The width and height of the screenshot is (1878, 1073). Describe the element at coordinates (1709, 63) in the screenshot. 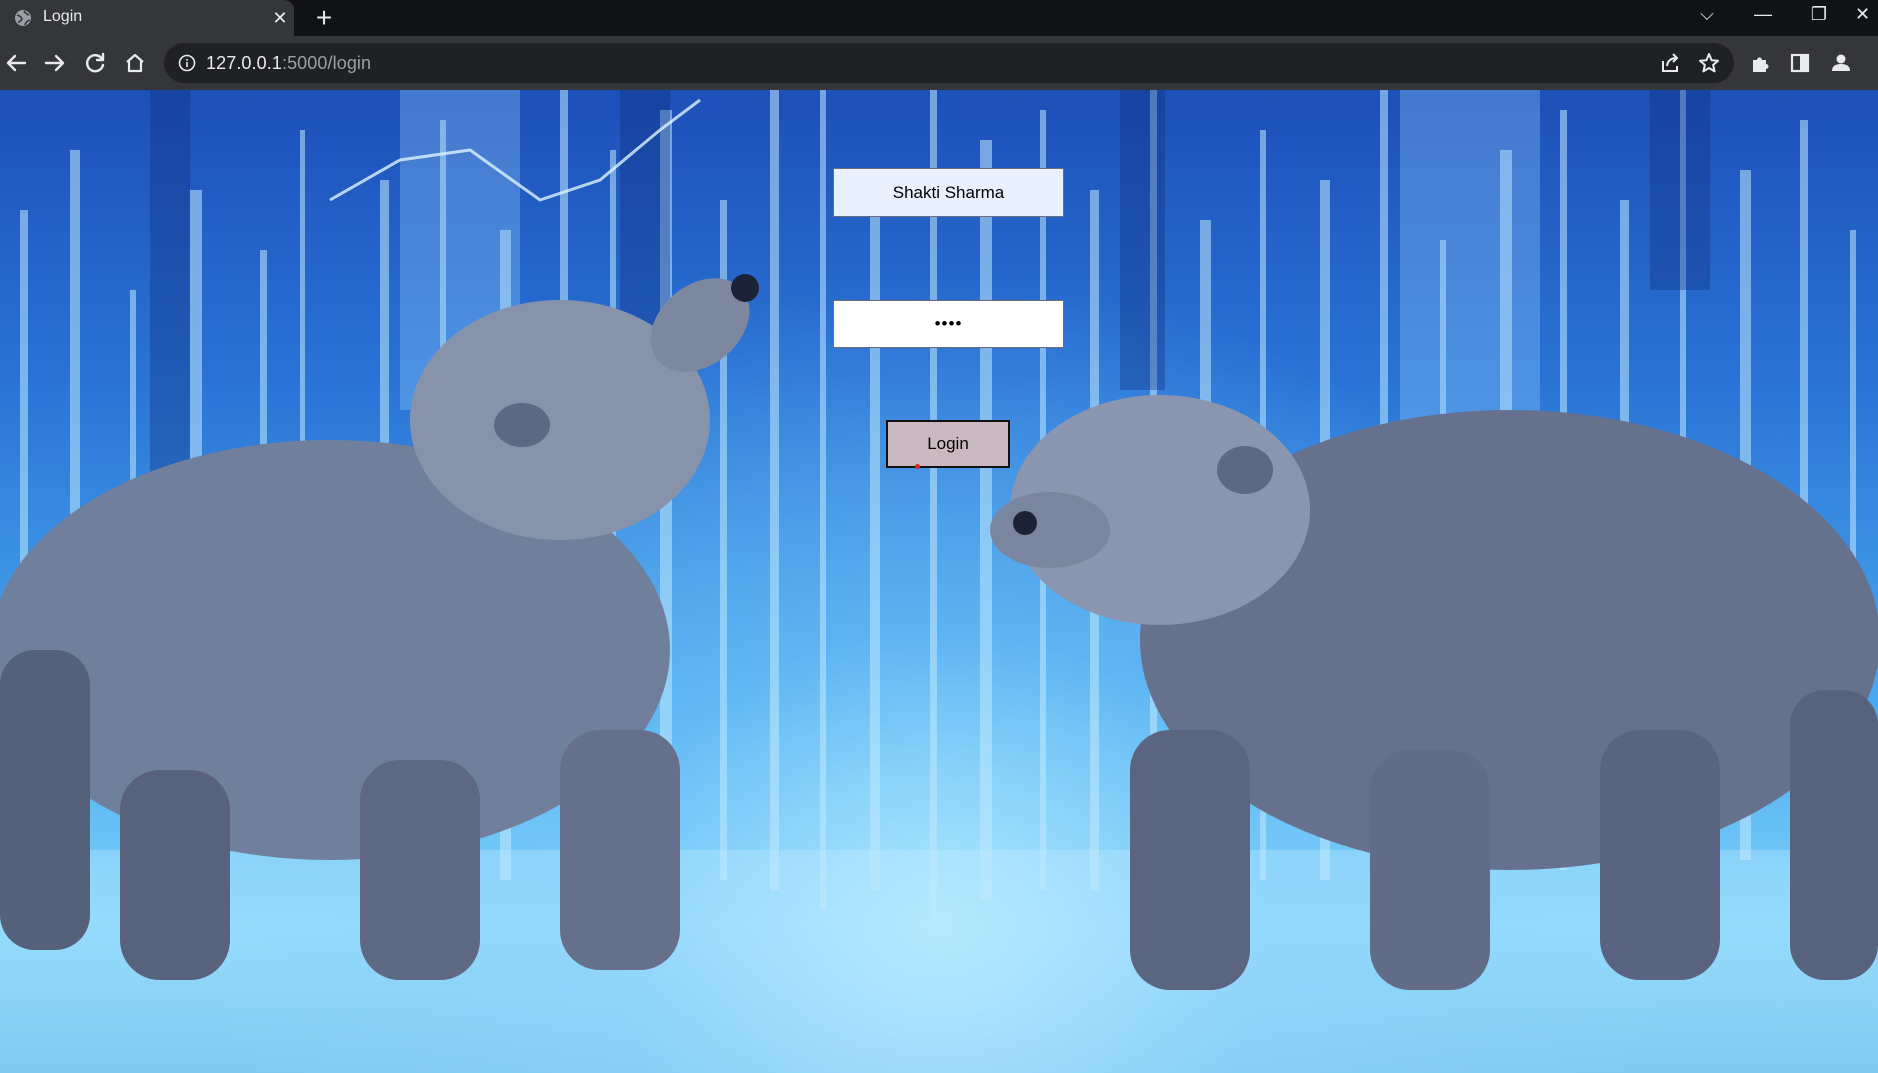

I see `star-icon` at that location.